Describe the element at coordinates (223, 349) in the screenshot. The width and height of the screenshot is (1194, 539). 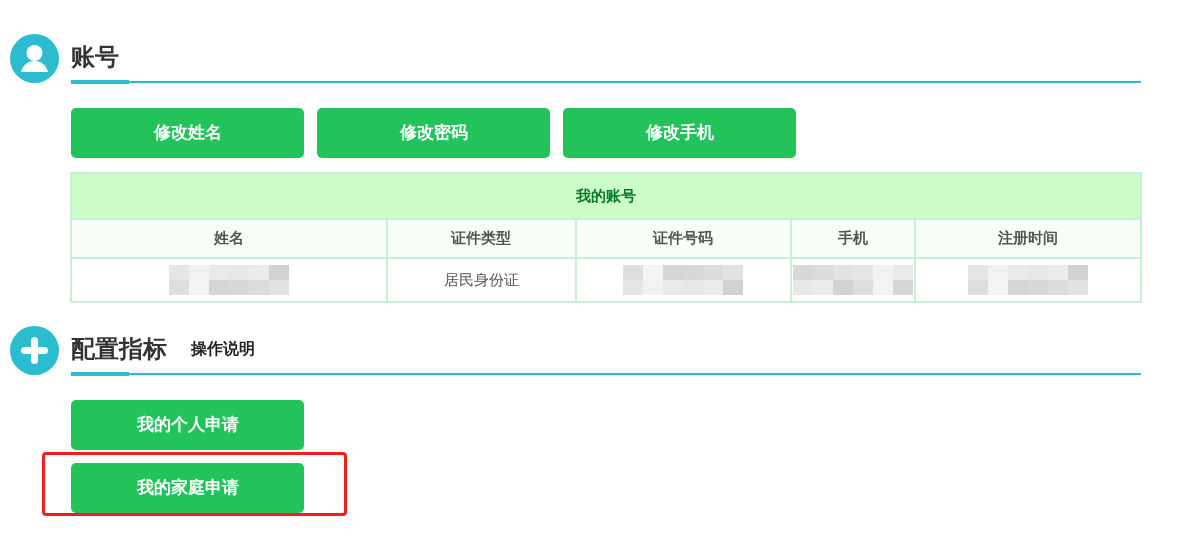
I see `instructions-link: 操作说明` at that location.